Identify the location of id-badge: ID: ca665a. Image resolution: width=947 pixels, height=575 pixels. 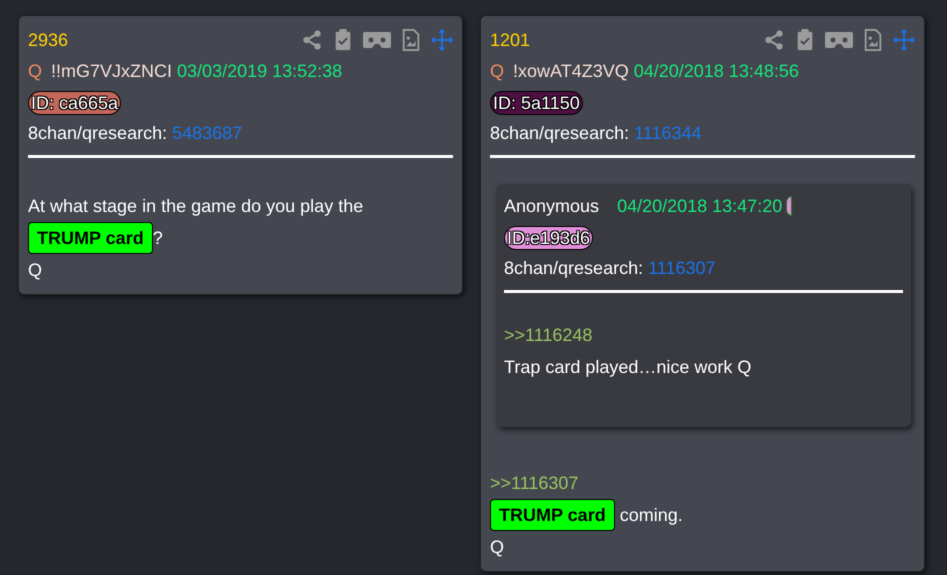
(75, 102).